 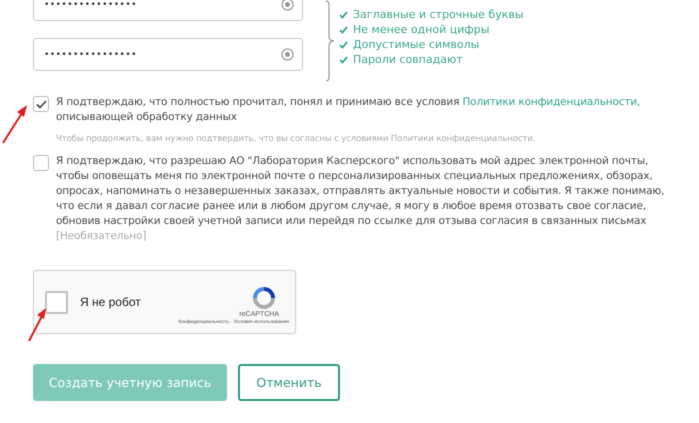 What do you see at coordinates (56, 302) in the screenshot?
I see `captcha-checkbox` at bounding box center [56, 302].